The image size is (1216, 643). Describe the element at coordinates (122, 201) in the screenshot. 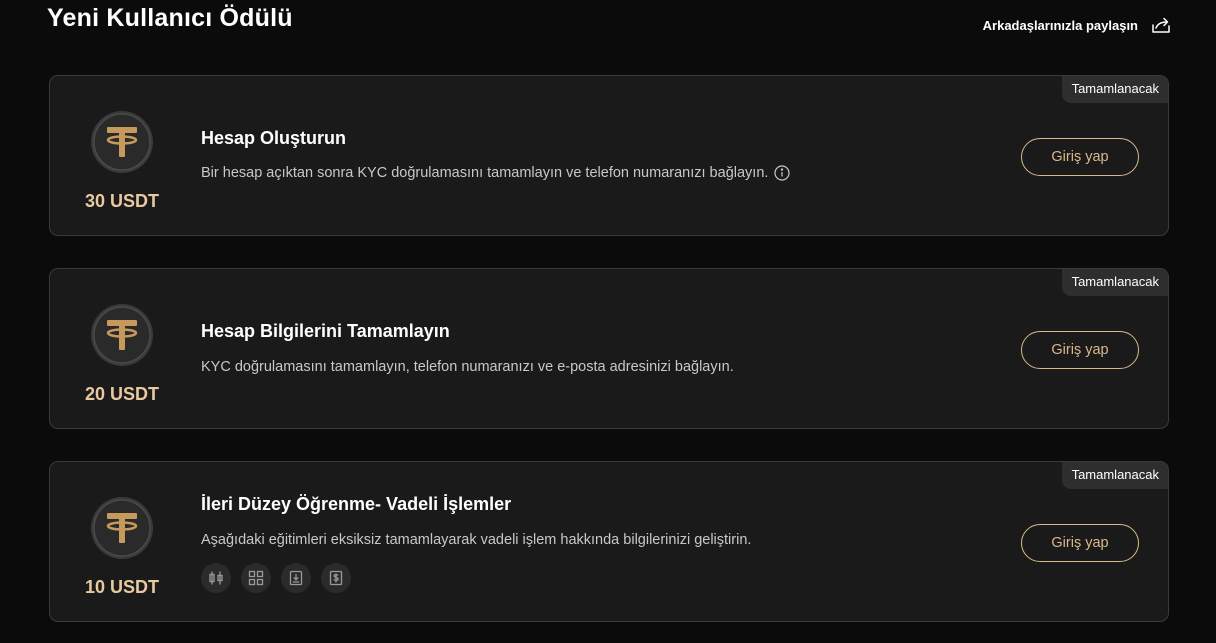

I see `reward-amount: 30 USDT` at that location.